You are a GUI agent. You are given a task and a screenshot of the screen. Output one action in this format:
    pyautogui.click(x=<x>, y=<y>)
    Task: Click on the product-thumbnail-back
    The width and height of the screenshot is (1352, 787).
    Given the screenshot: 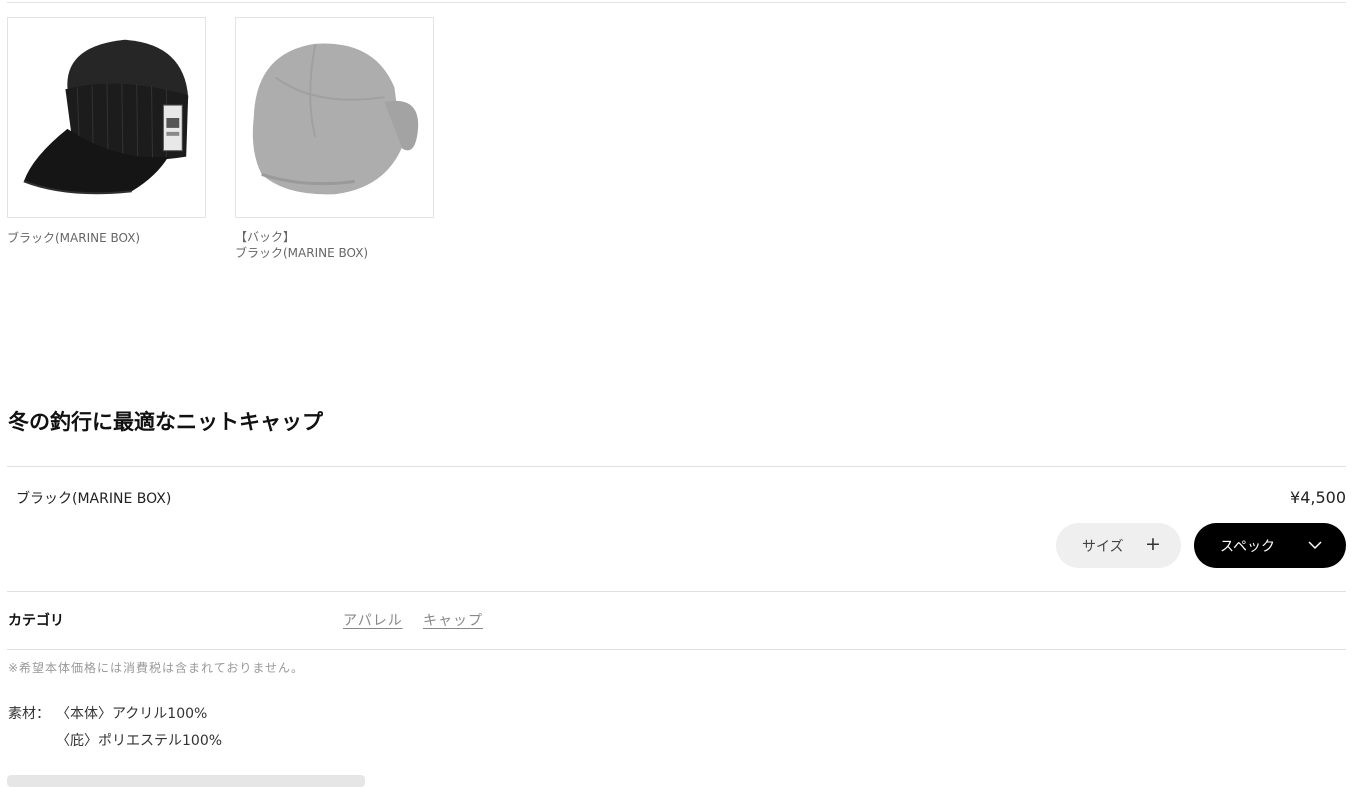 What is the action you would take?
    pyautogui.click(x=334, y=117)
    